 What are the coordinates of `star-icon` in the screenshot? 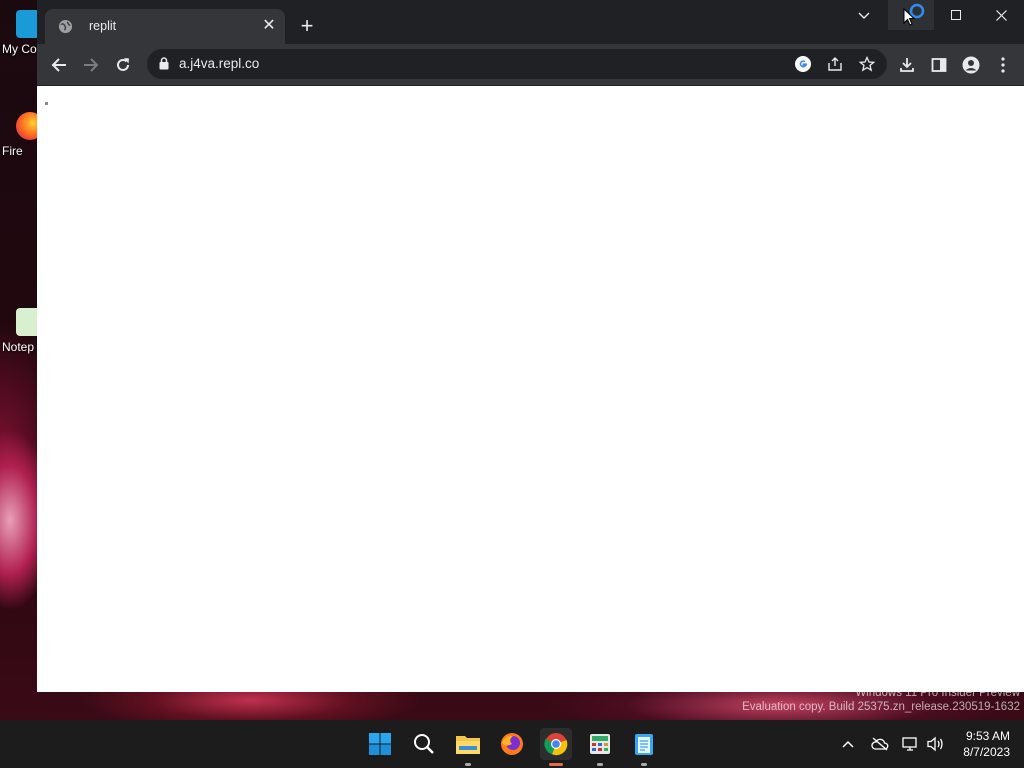 It's located at (867, 64).